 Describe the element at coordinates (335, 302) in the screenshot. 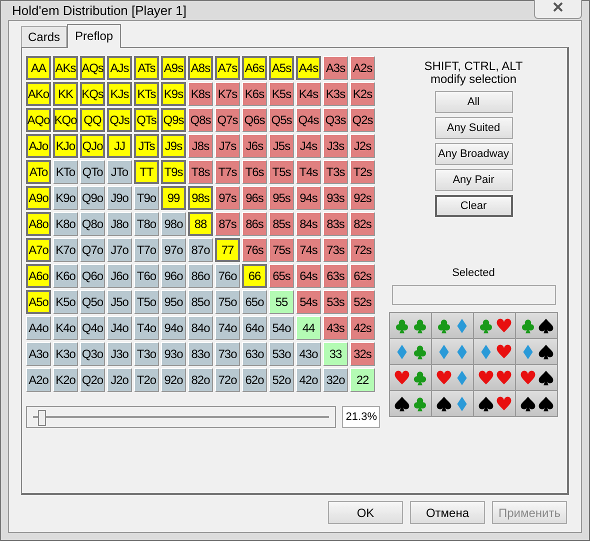

I see `hand-cell: 53s` at that location.